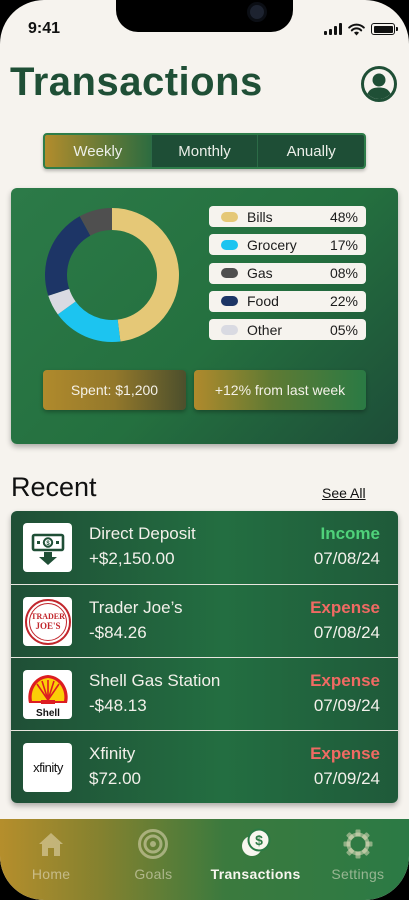 Image resolution: width=409 pixels, height=900 pixels. I want to click on legend-label: Gas, so click(260, 273).